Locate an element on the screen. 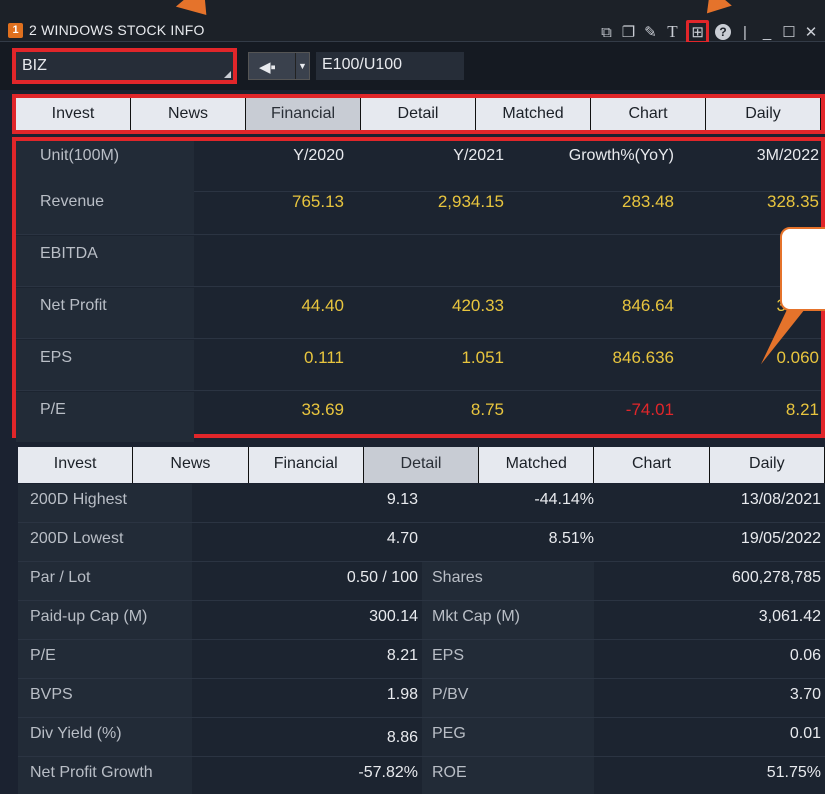 The width and height of the screenshot is (825, 794). table-row: Div Yield (%) 8.86 PEG 0.01 is located at coordinates (421, 737).